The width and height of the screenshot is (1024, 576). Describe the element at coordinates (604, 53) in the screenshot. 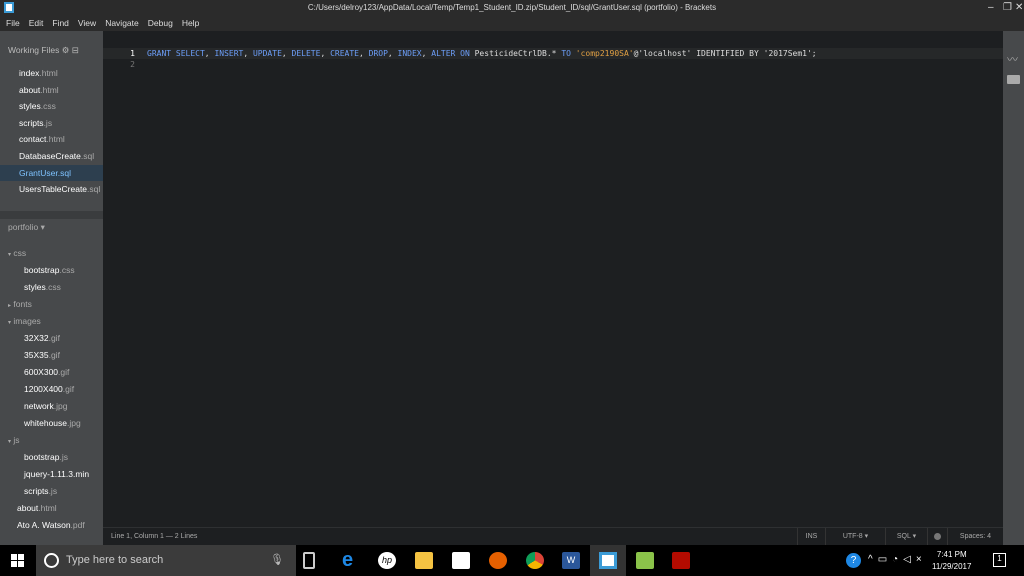

I see `code-token: 'comp2190SA'` at that location.